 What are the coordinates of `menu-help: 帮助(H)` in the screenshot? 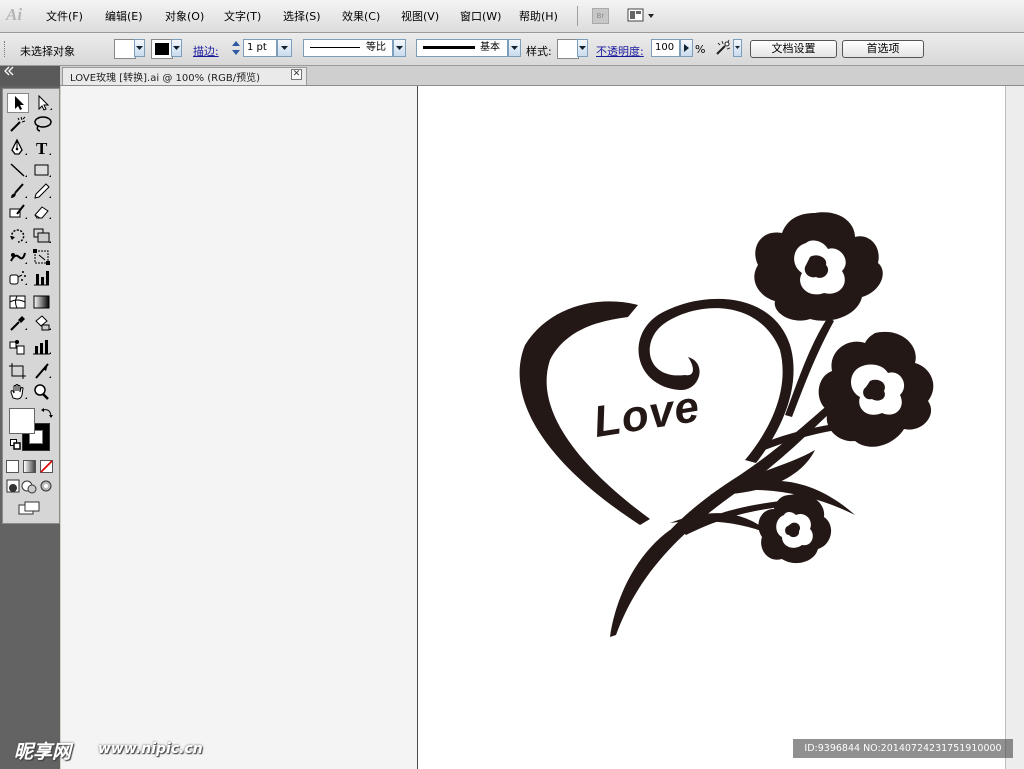 It's located at (538, 16).